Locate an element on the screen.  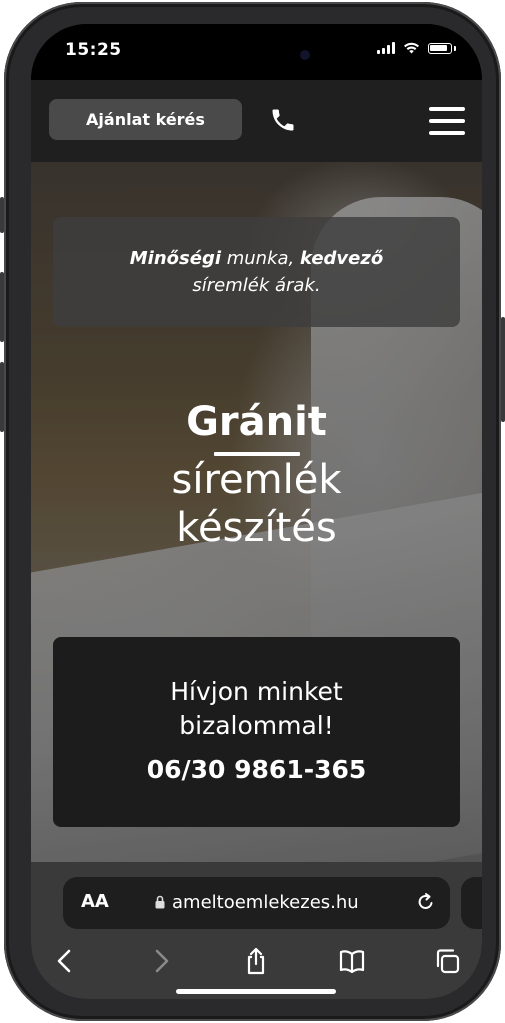
bookmarks-icon is located at coordinates (352, 961).